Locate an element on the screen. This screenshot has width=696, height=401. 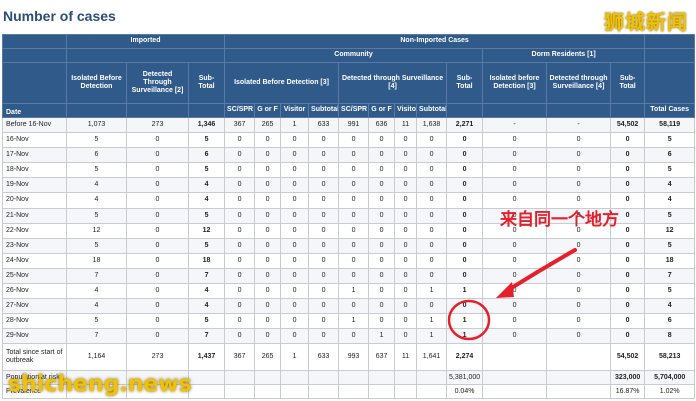
table-row: 26-Nov 4 0 4 0 0 0 0 1 0 0 1 1 0 0 0 5 is located at coordinates (349, 291).